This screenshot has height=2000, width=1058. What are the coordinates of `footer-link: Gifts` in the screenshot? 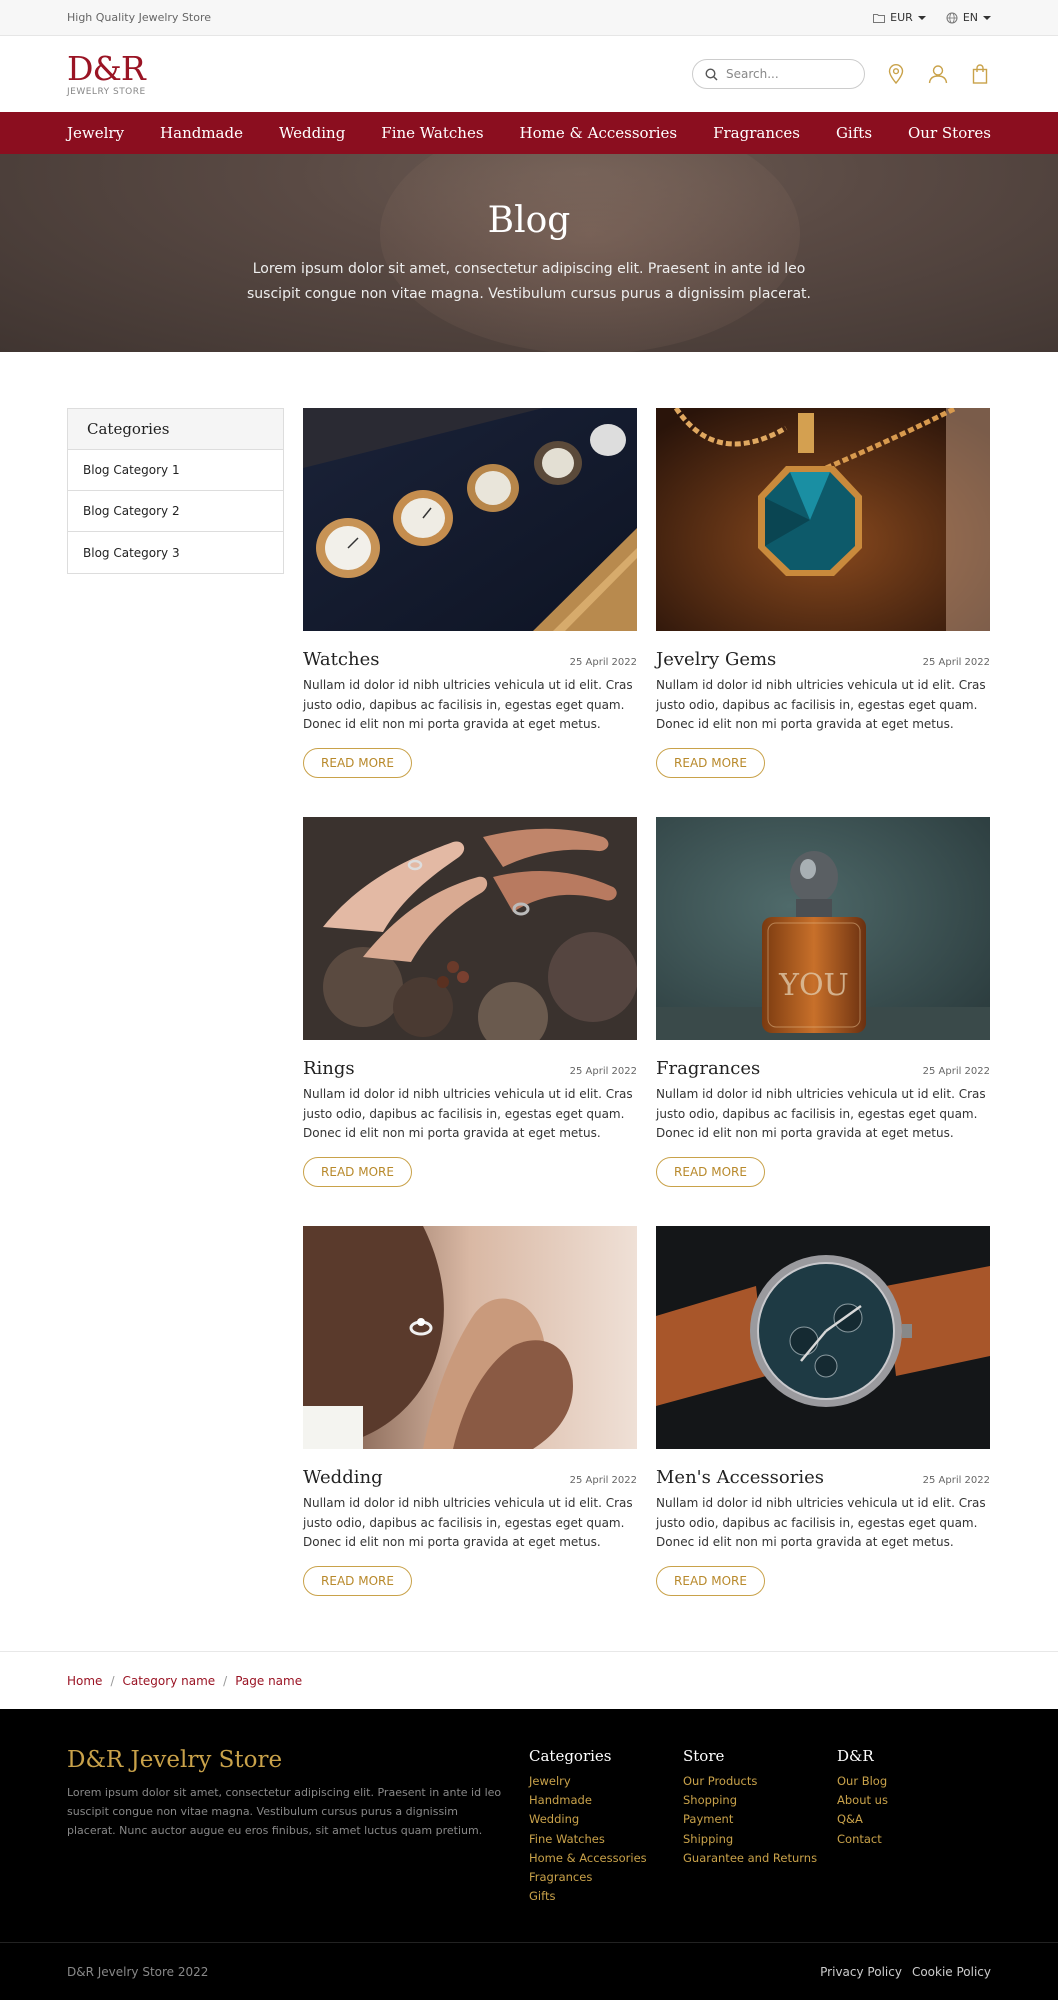 It's located at (606, 1896).